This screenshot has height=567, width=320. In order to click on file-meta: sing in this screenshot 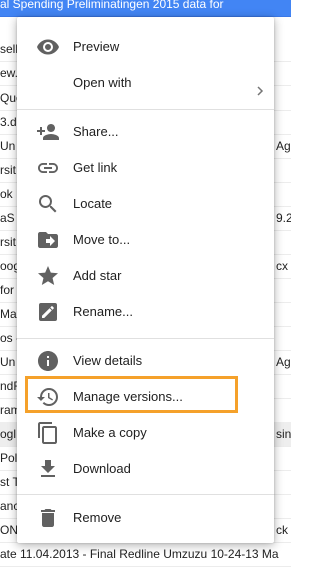, I will do `click(283, 434)`.